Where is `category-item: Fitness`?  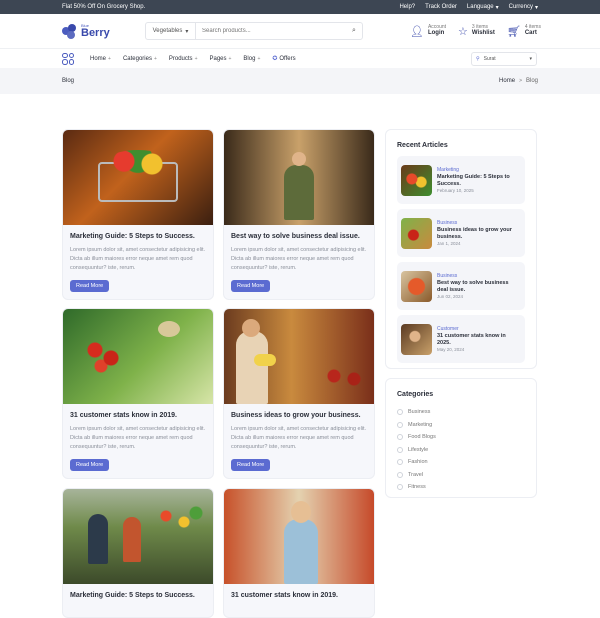 category-item: Fitness is located at coordinates (416, 487).